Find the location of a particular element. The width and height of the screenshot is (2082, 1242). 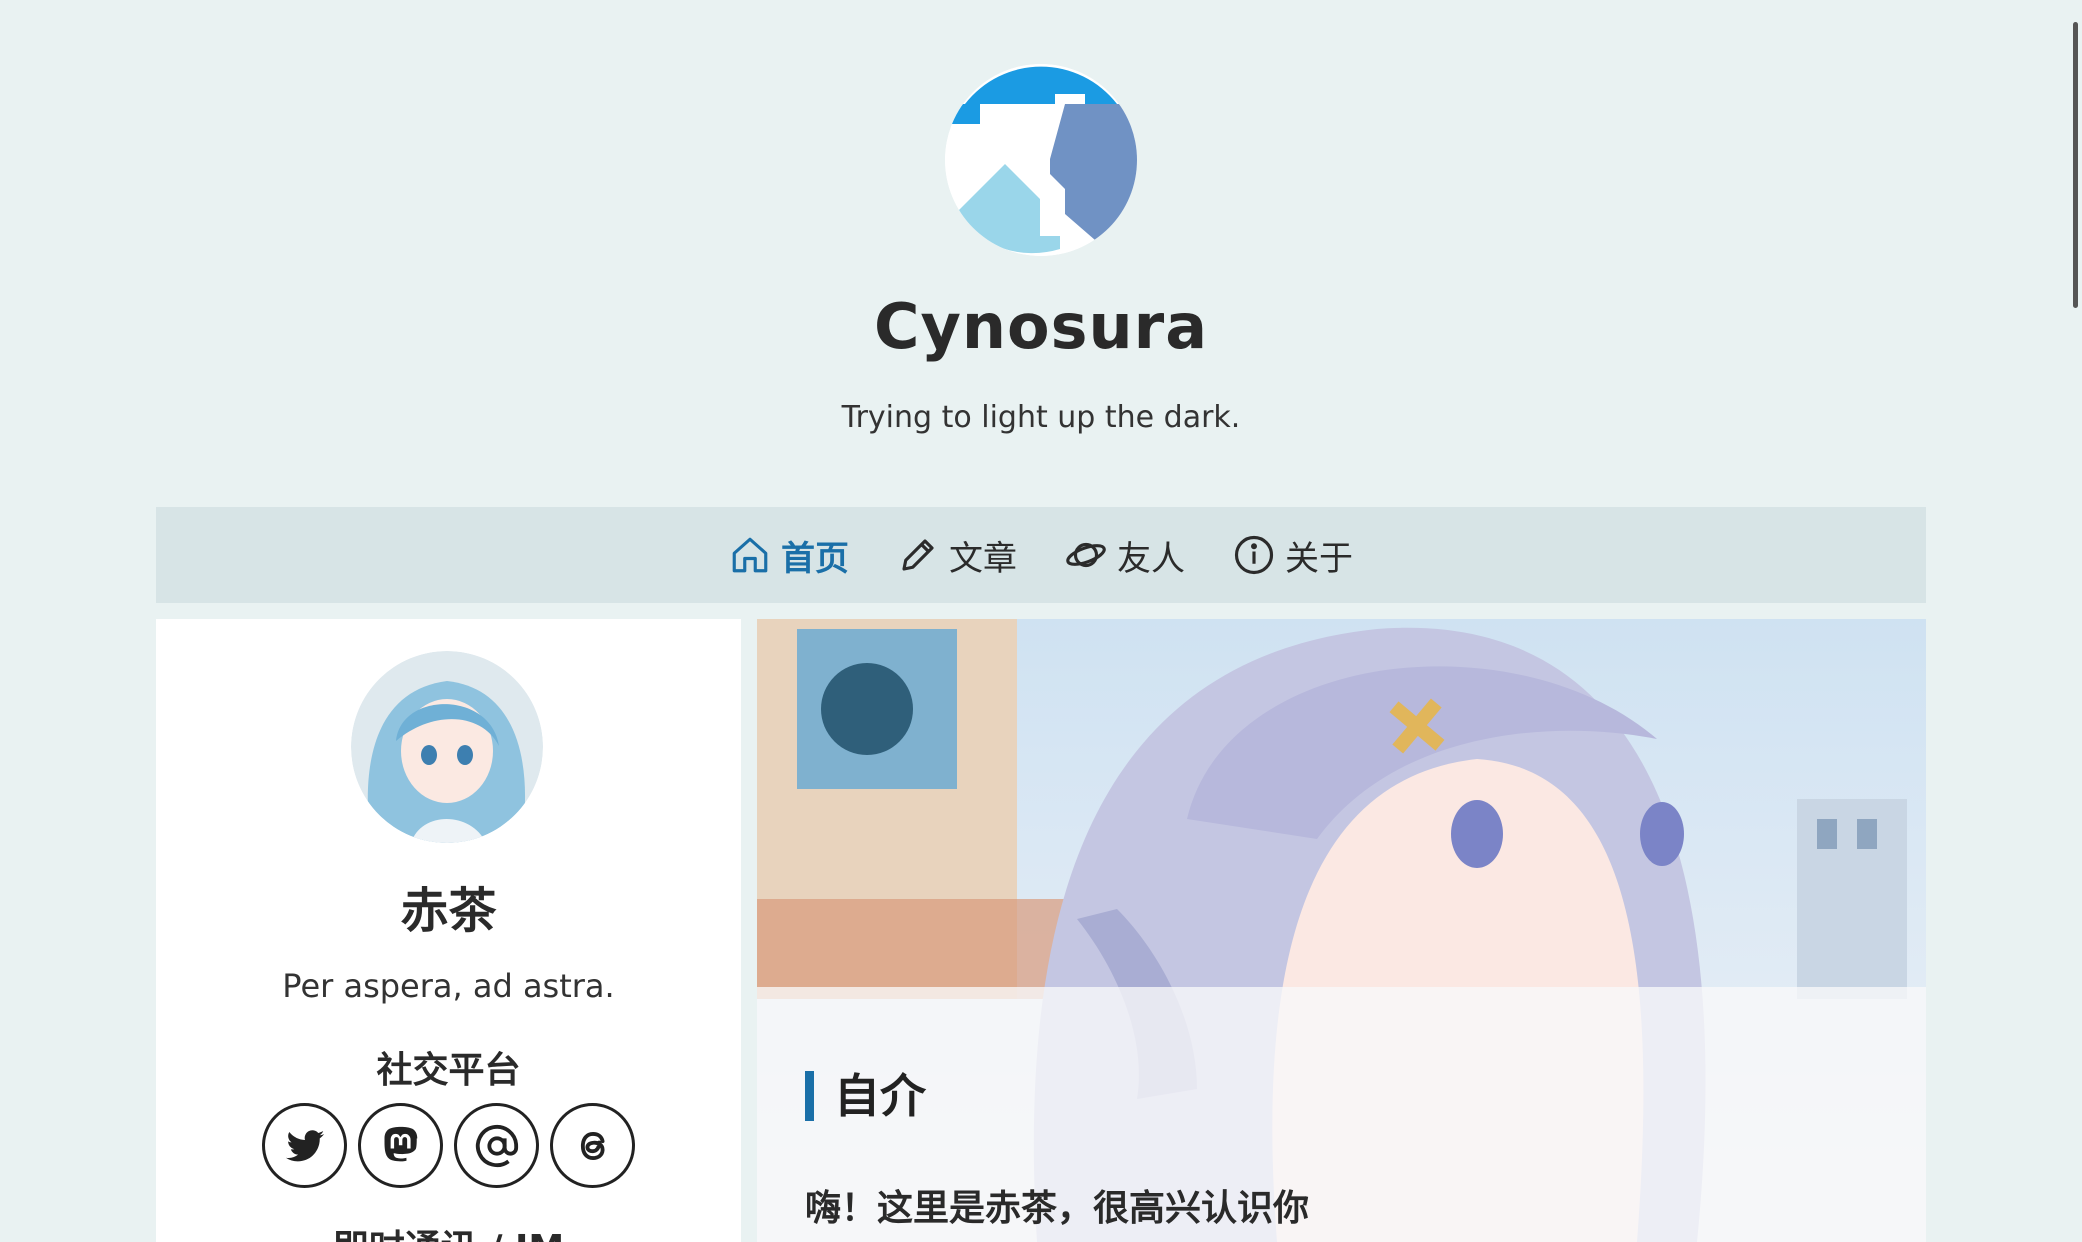

home-icon is located at coordinates (750, 555).